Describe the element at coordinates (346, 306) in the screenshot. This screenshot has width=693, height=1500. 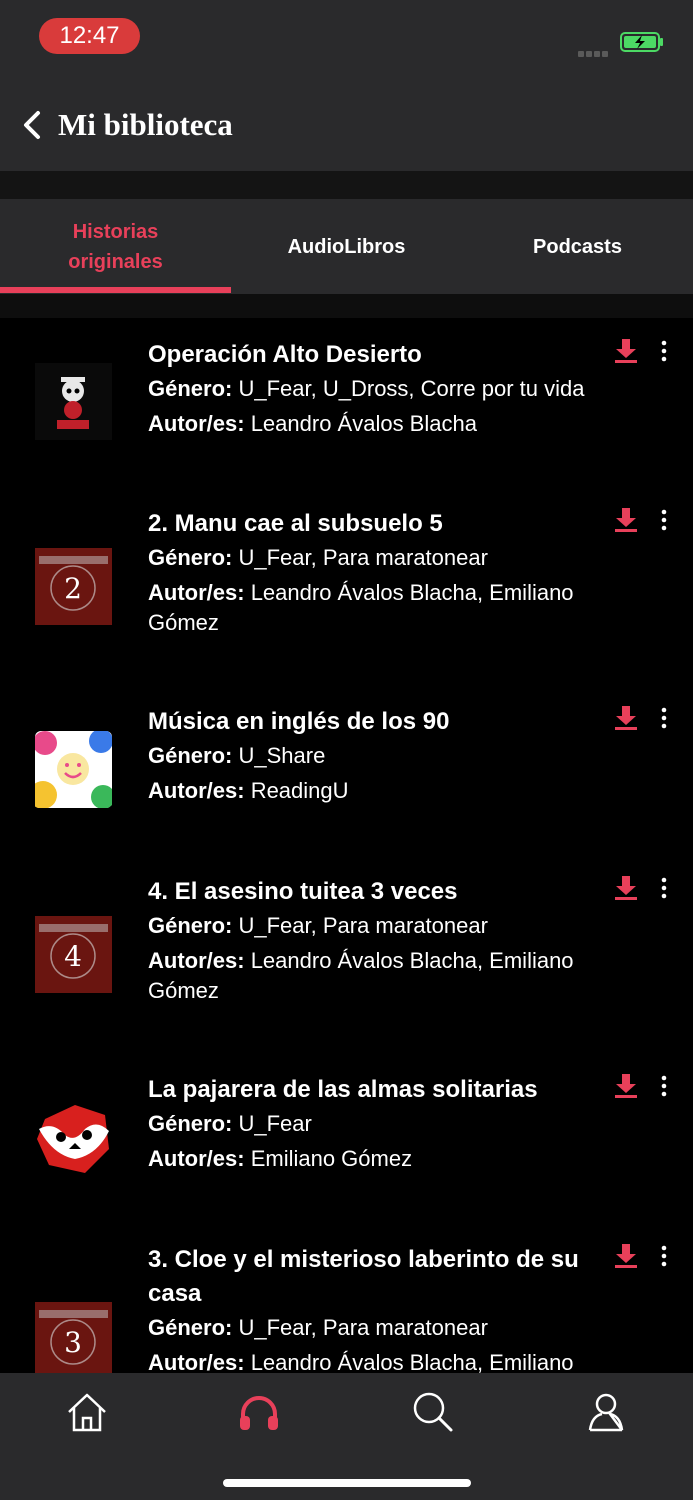
I see `tab-divider` at that location.